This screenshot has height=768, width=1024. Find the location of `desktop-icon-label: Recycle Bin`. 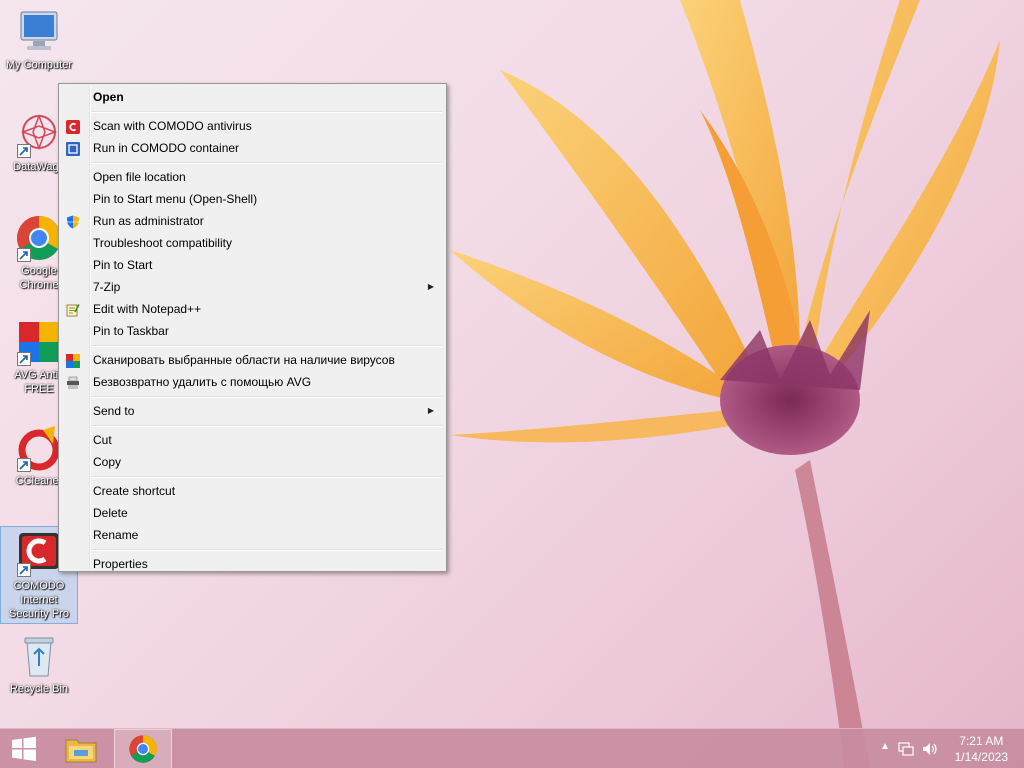

desktop-icon-label: Recycle Bin is located at coordinates (39, 689).